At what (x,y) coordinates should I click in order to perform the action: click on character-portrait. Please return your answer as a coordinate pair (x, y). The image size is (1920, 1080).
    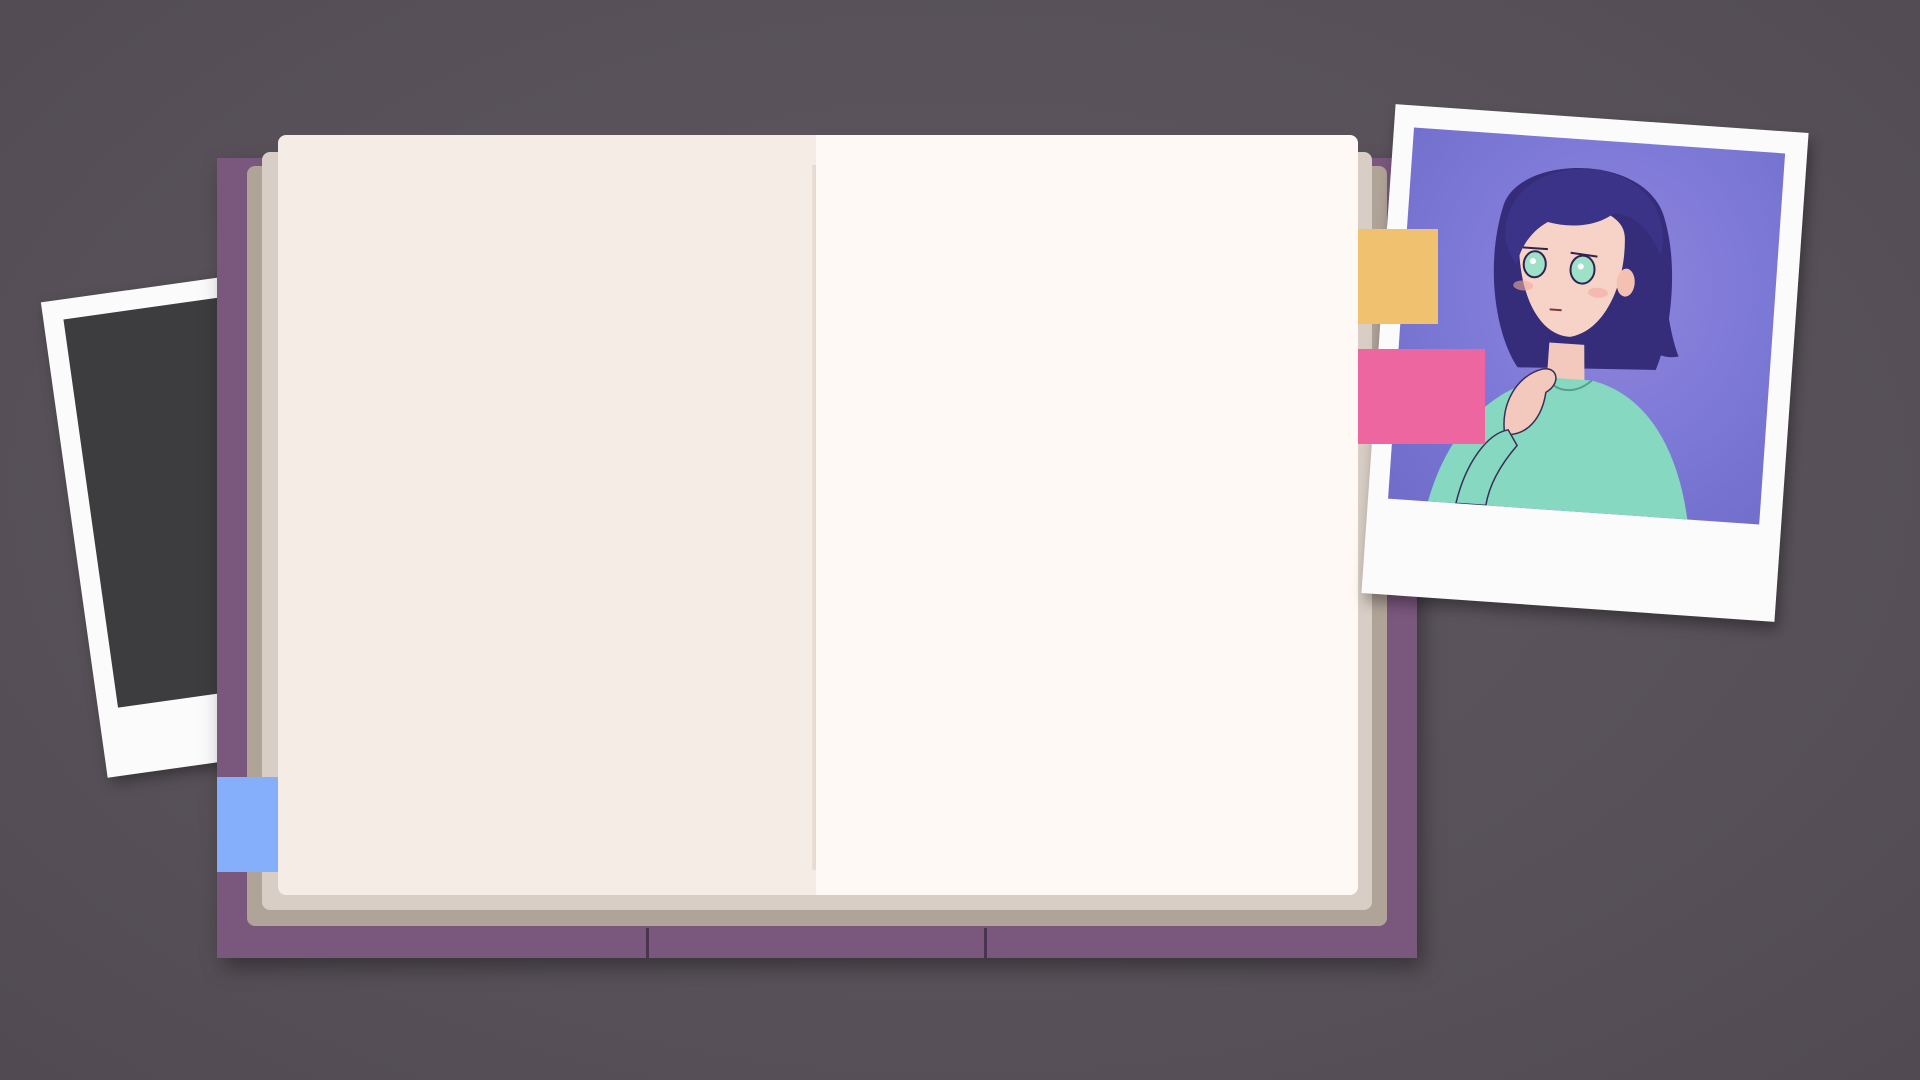
    Looking at the image, I should click on (1587, 326).